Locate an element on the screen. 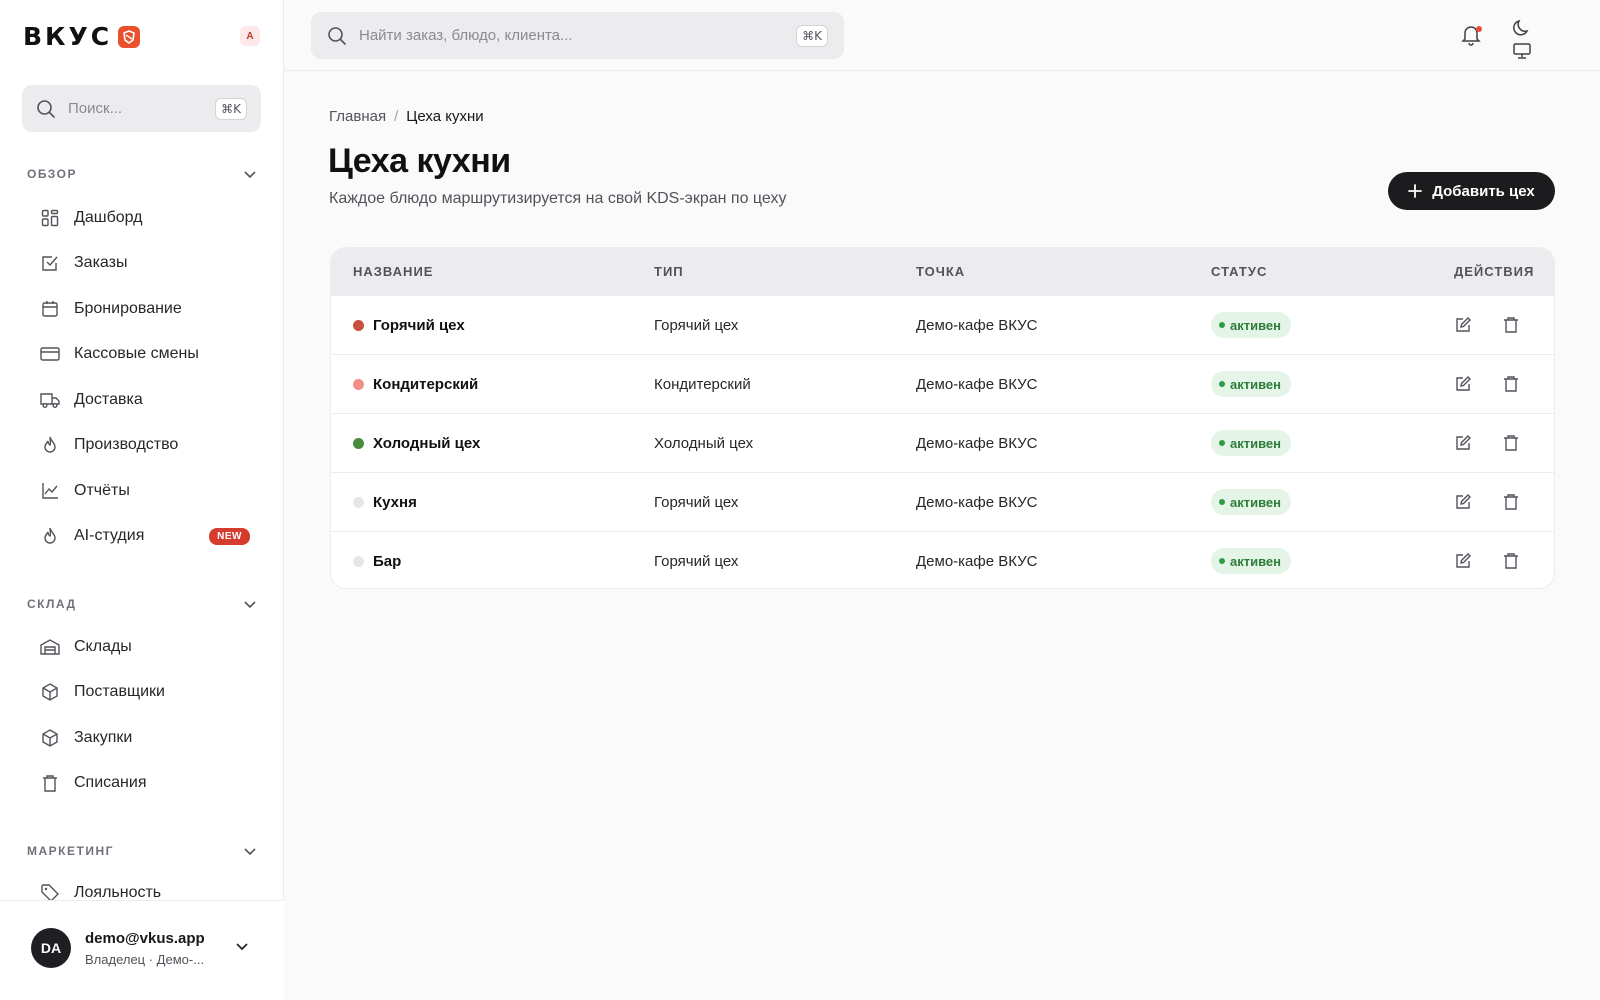  brand-logo-icon is located at coordinates (129, 36).